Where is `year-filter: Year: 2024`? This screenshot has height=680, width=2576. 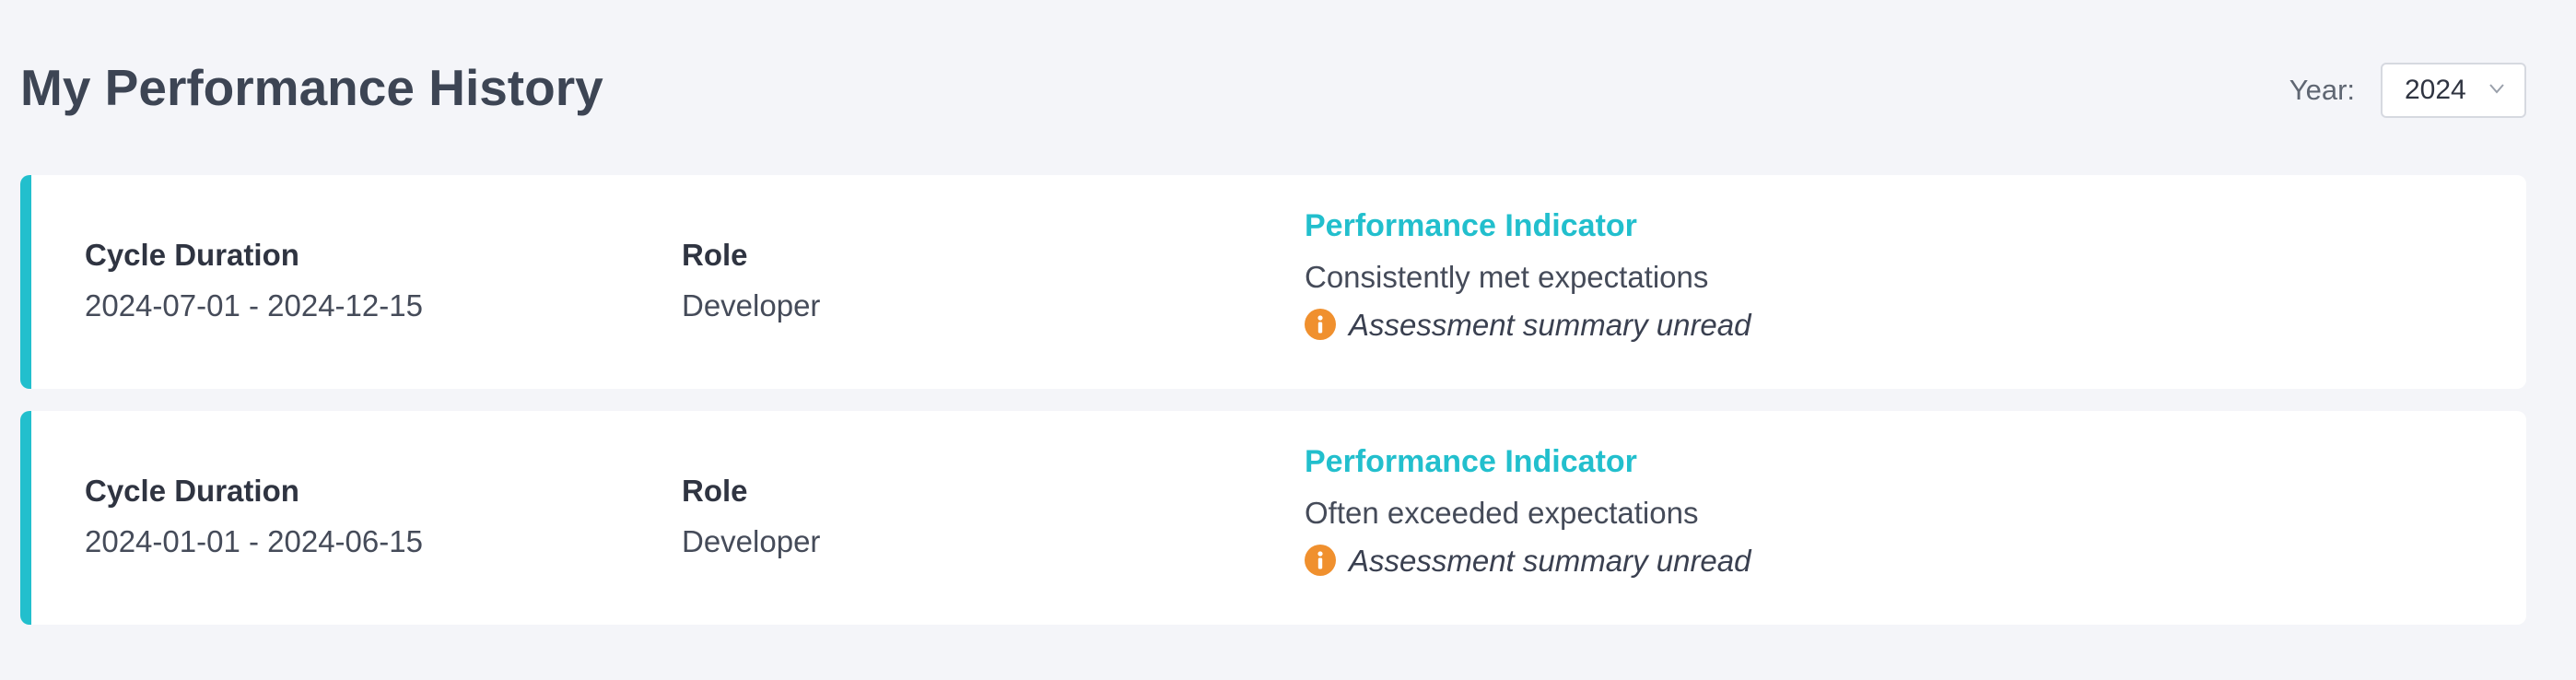
year-filter: Year: 2024 is located at coordinates (2407, 90).